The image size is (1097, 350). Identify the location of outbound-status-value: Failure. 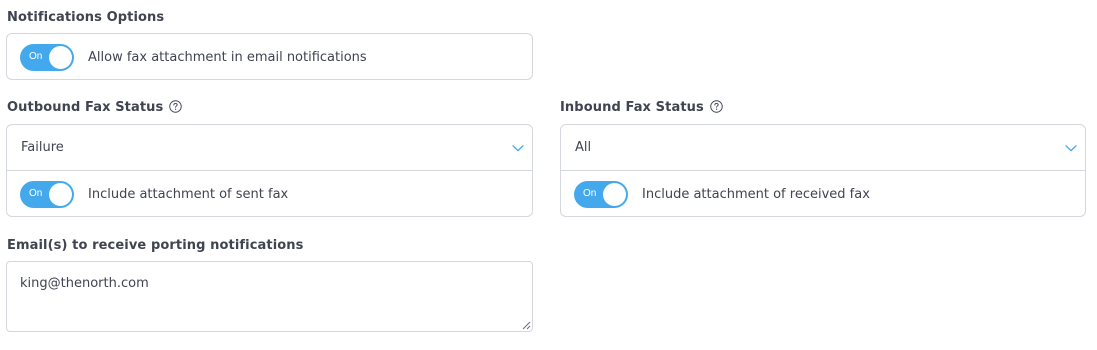
(42, 147).